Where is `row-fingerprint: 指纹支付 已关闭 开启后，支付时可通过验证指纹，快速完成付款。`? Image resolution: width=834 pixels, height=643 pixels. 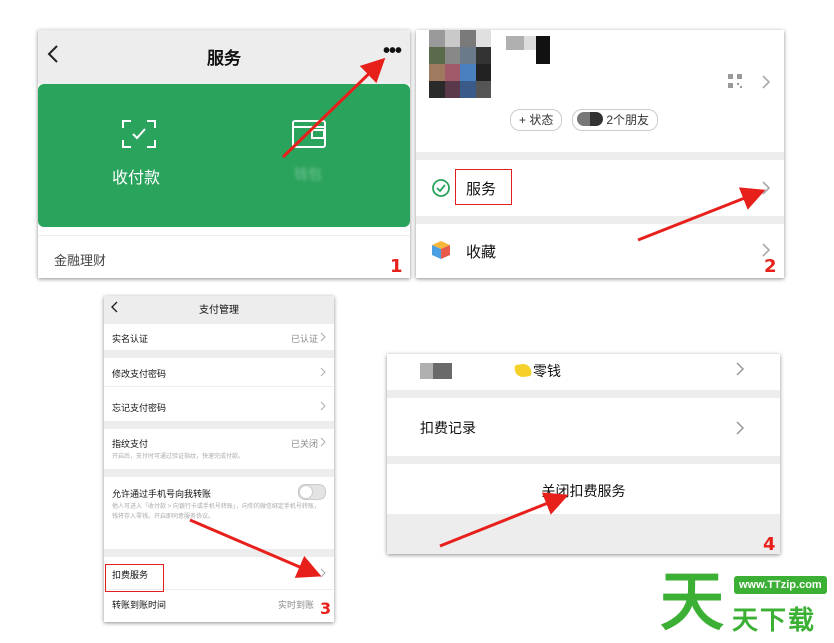 row-fingerprint: 指纹支付 已关闭 开启后，支付时可通过验证指纹，快速完成付款。 is located at coordinates (219, 449).